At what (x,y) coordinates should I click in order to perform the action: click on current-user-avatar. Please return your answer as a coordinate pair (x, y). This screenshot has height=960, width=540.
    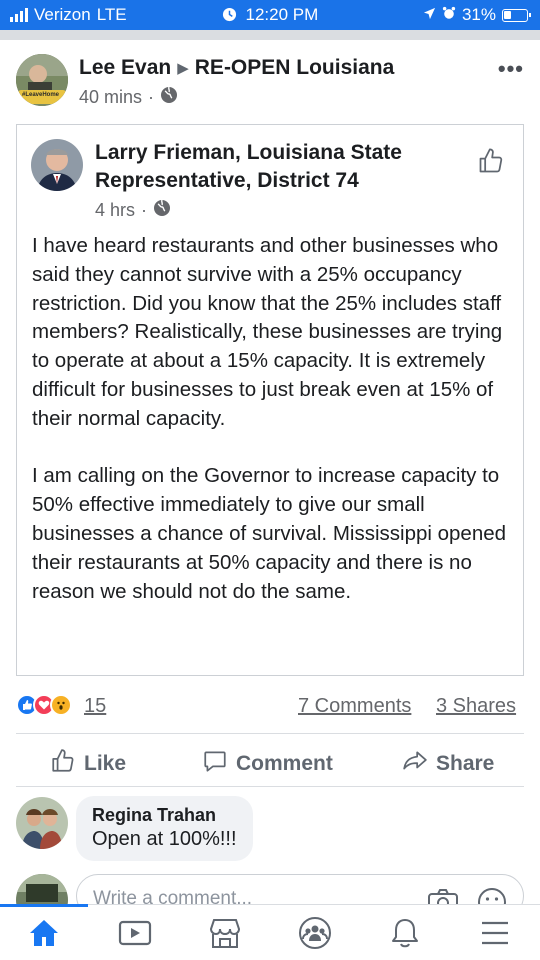
    Looking at the image, I should click on (42, 889).